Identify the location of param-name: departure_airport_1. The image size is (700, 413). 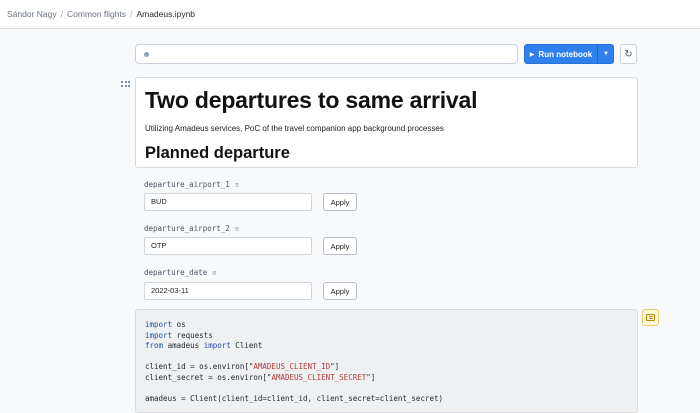
(187, 184).